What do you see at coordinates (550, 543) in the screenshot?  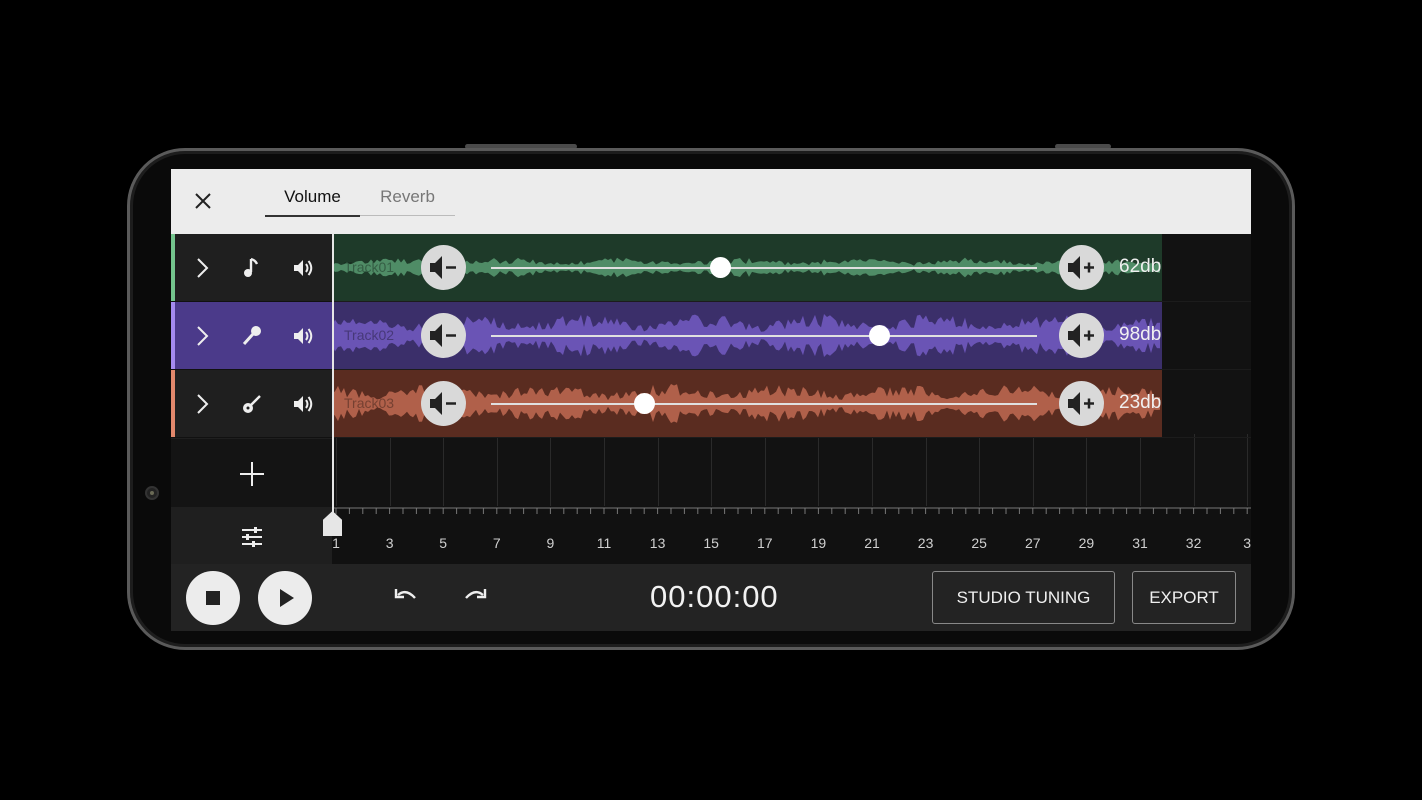 I see `ruler-label: 9` at bounding box center [550, 543].